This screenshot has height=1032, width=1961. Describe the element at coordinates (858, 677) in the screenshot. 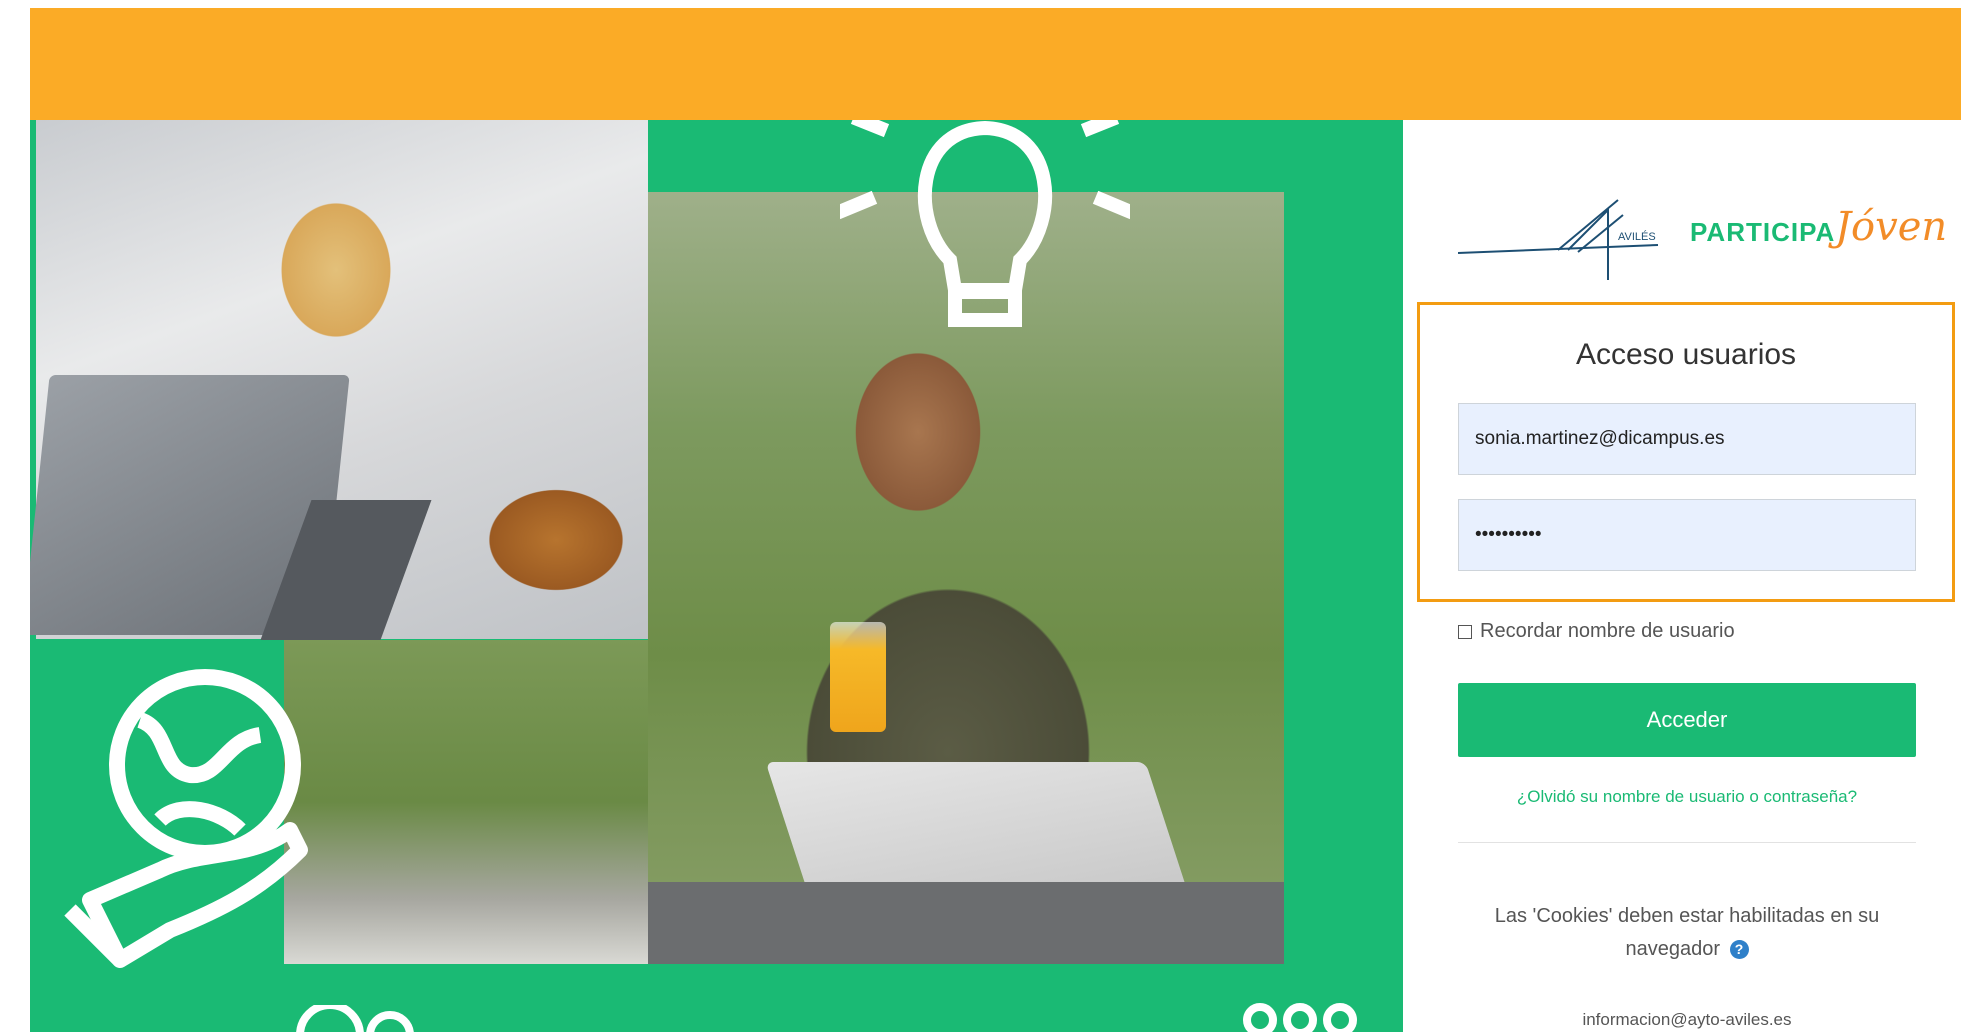

I see `photo-drink` at that location.